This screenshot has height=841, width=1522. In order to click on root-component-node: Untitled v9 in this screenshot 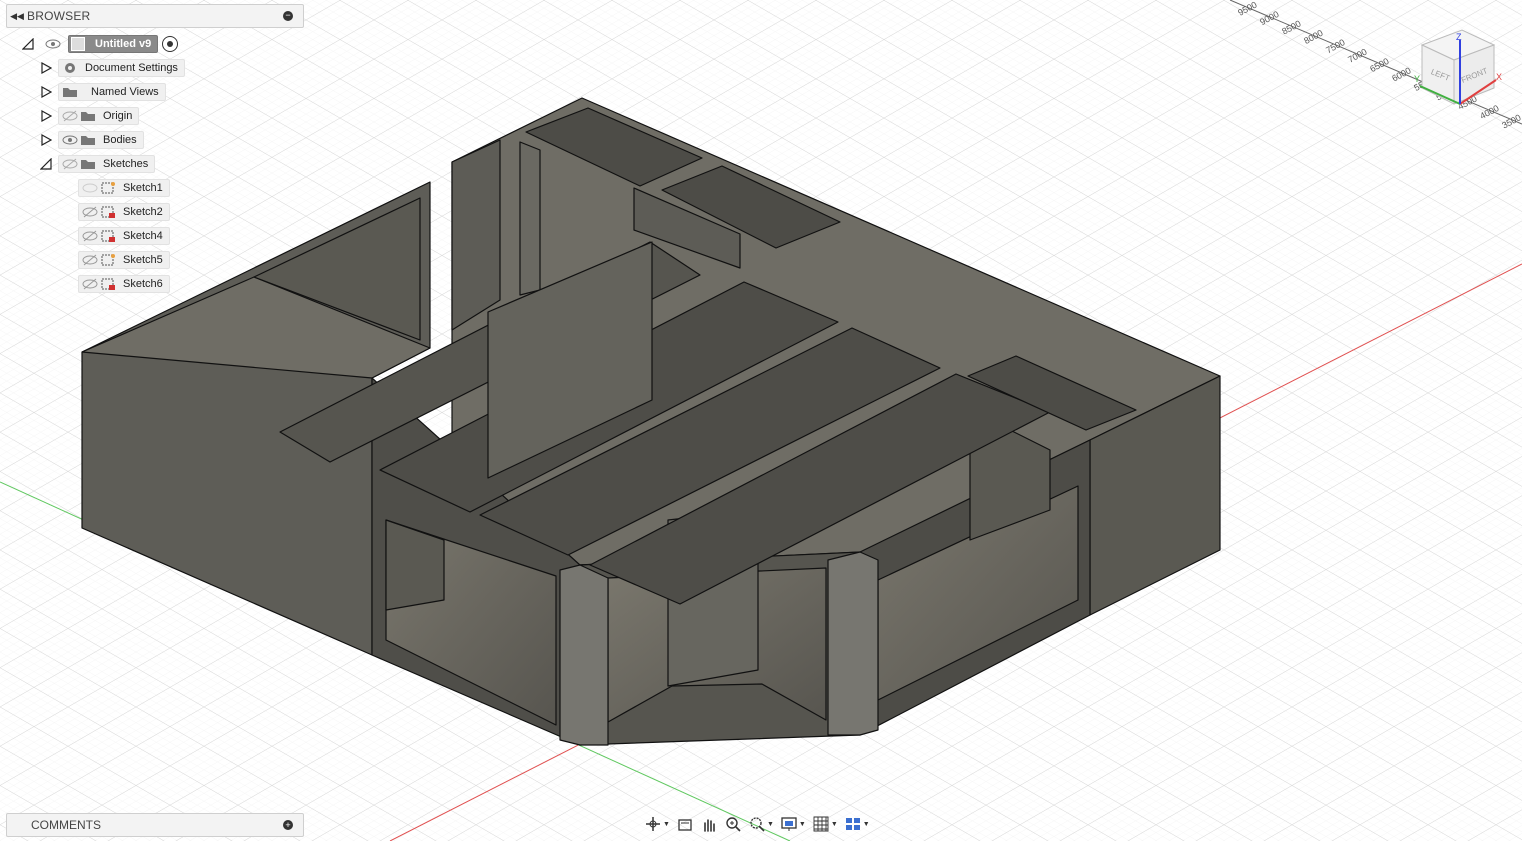, I will do `click(113, 44)`.